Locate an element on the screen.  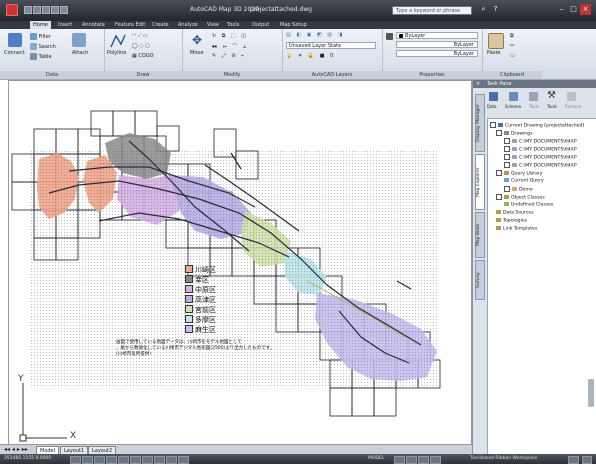
connect-icon is located at coordinates (15, 40).